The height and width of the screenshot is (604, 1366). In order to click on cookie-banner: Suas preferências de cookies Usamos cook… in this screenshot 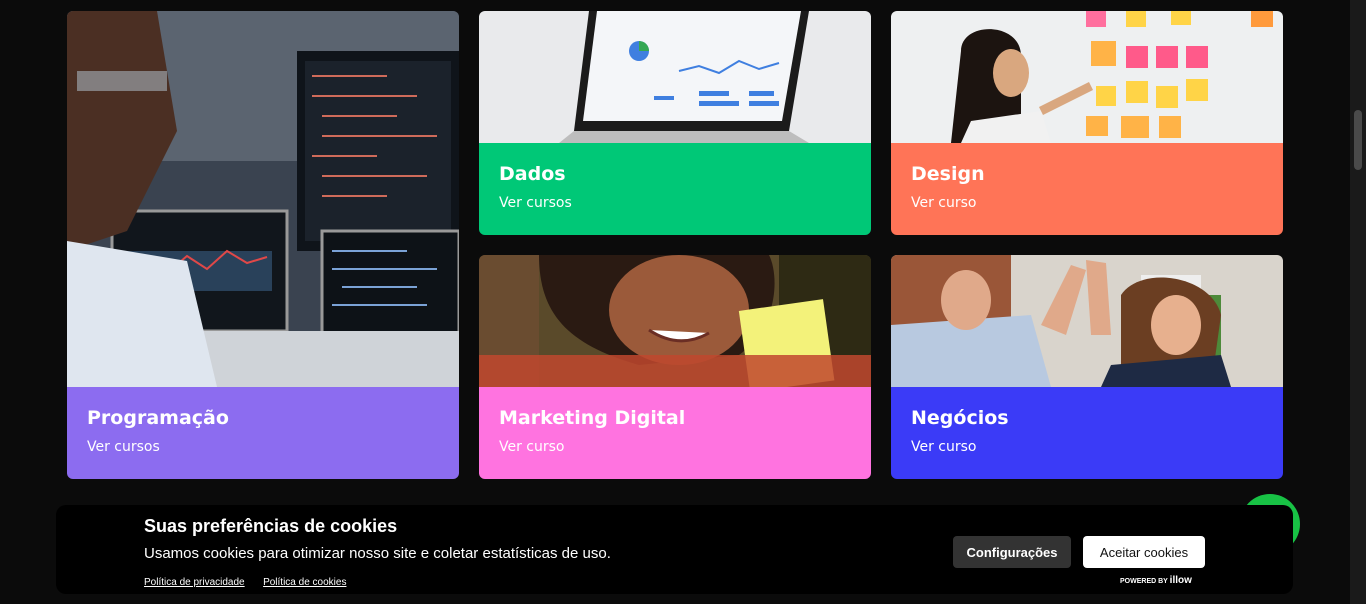, I will do `click(674, 549)`.